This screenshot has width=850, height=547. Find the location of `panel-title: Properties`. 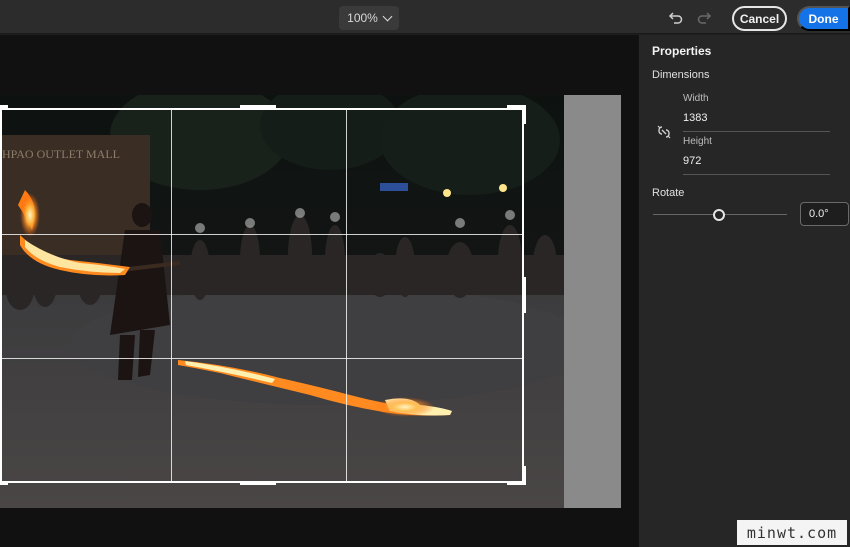

panel-title: Properties is located at coordinates (682, 51).